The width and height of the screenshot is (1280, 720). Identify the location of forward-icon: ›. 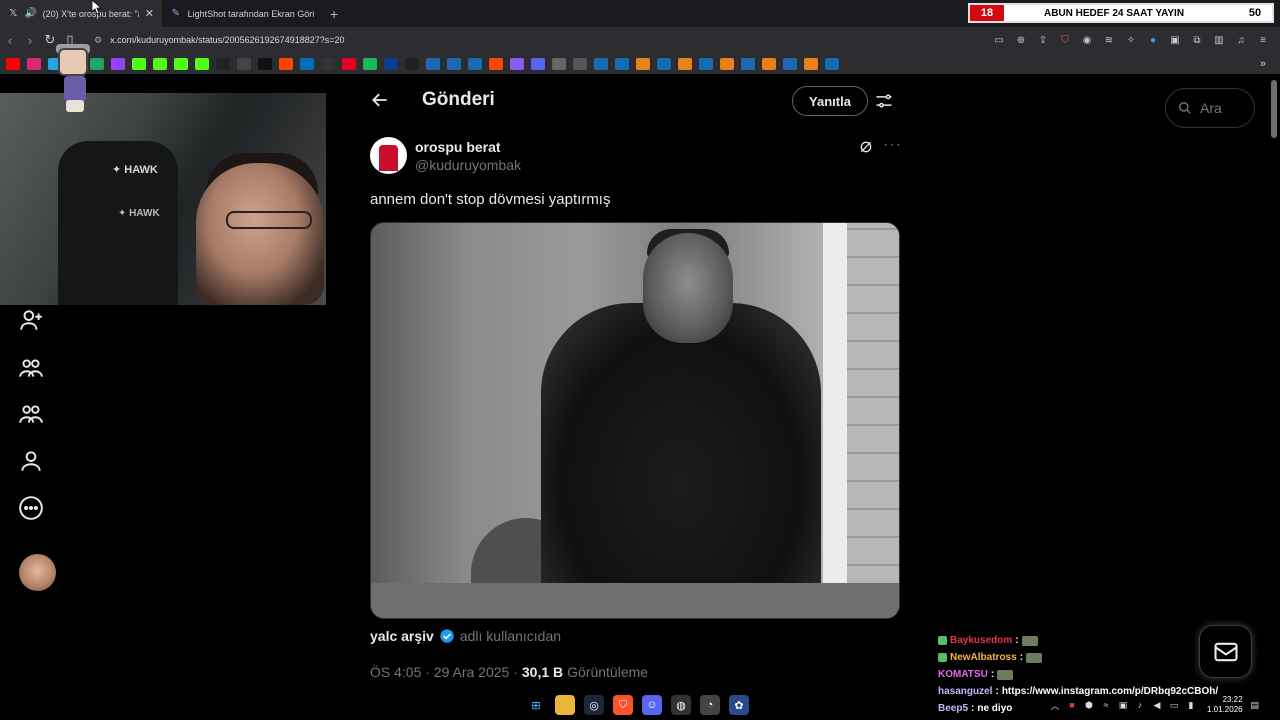
(30, 40).